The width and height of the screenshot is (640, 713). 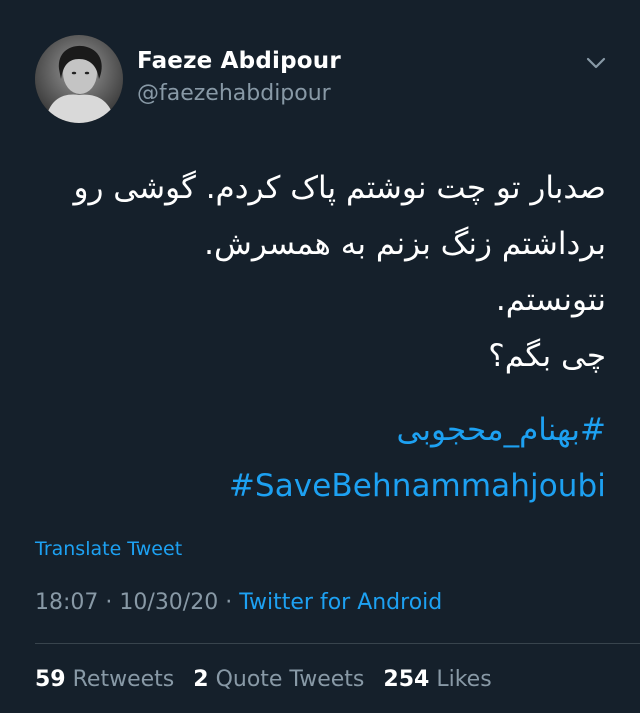 What do you see at coordinates (323, 486) in the screenshot?
I see `hashtag-link: #SaveBehnammahjoubi` at bounding box center [323, 486].